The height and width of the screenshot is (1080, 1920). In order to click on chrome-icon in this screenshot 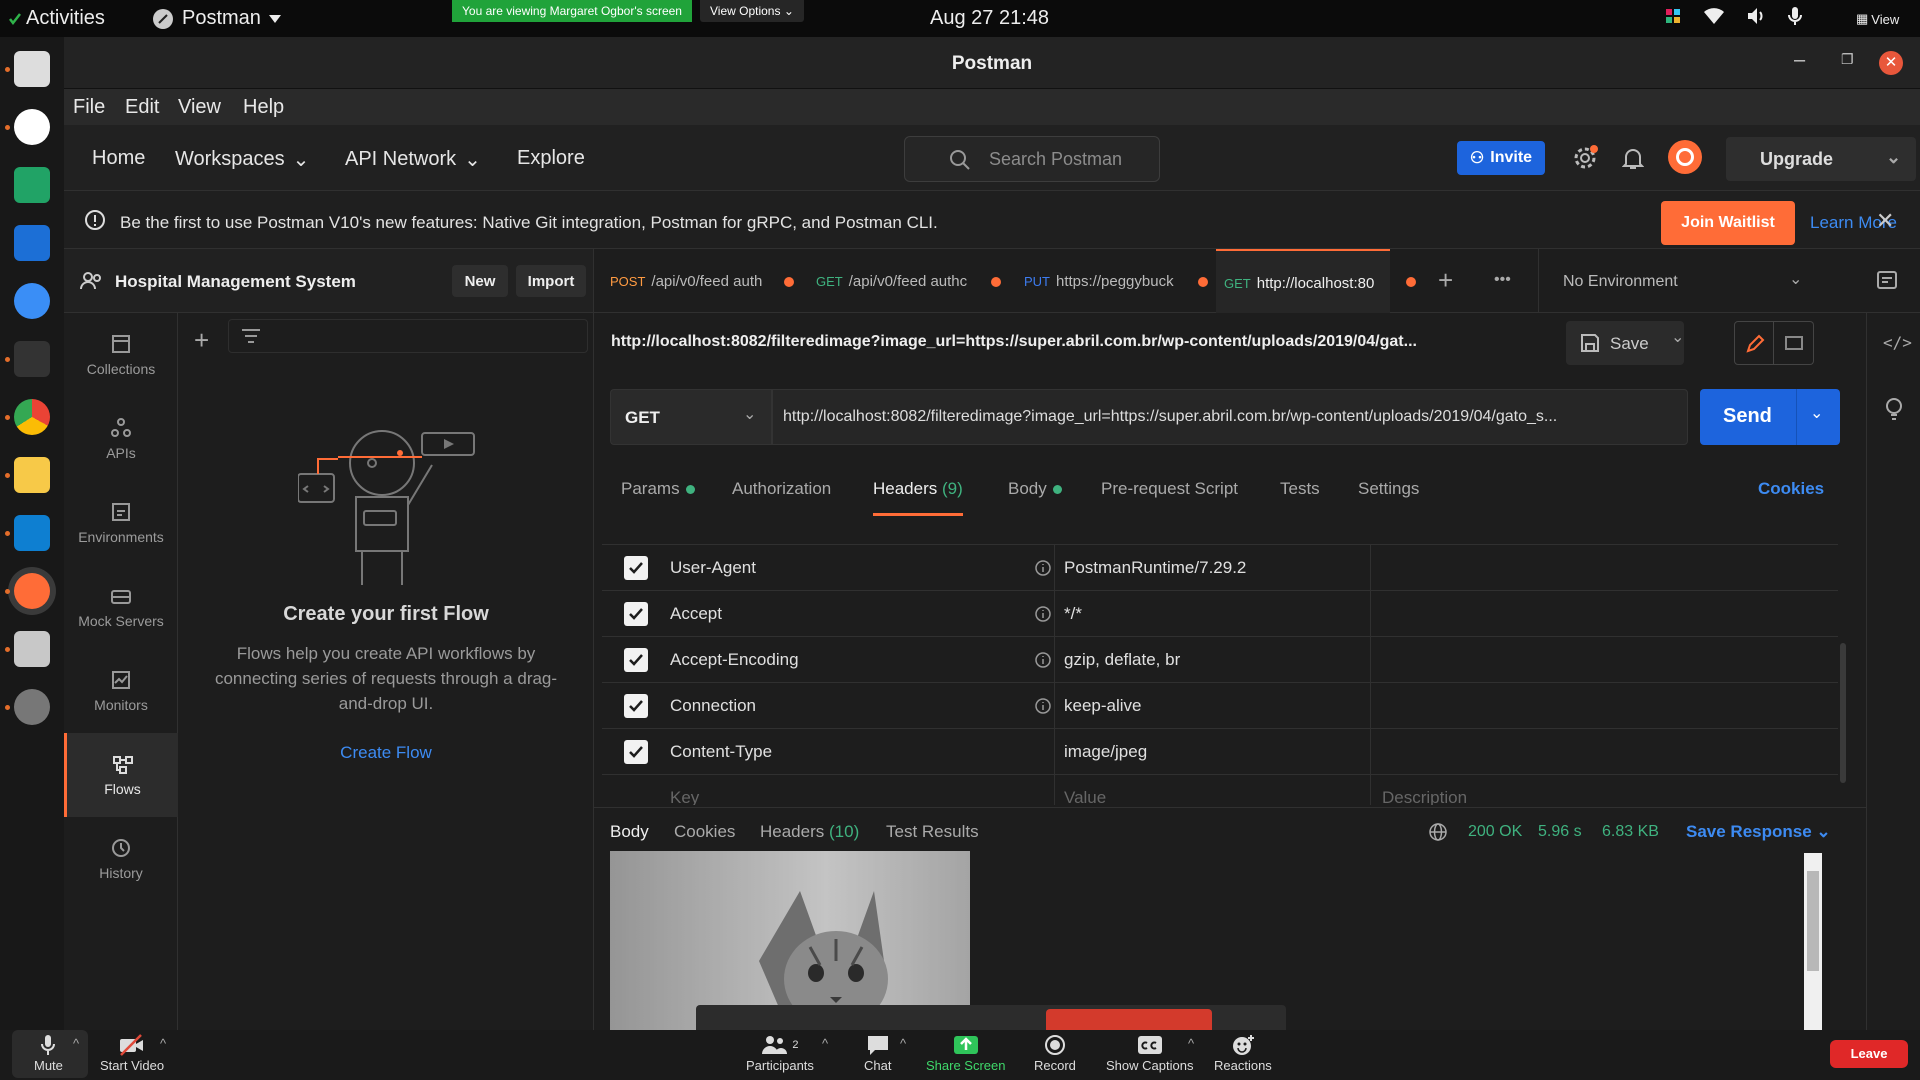, I will do `click(32, 417)`.